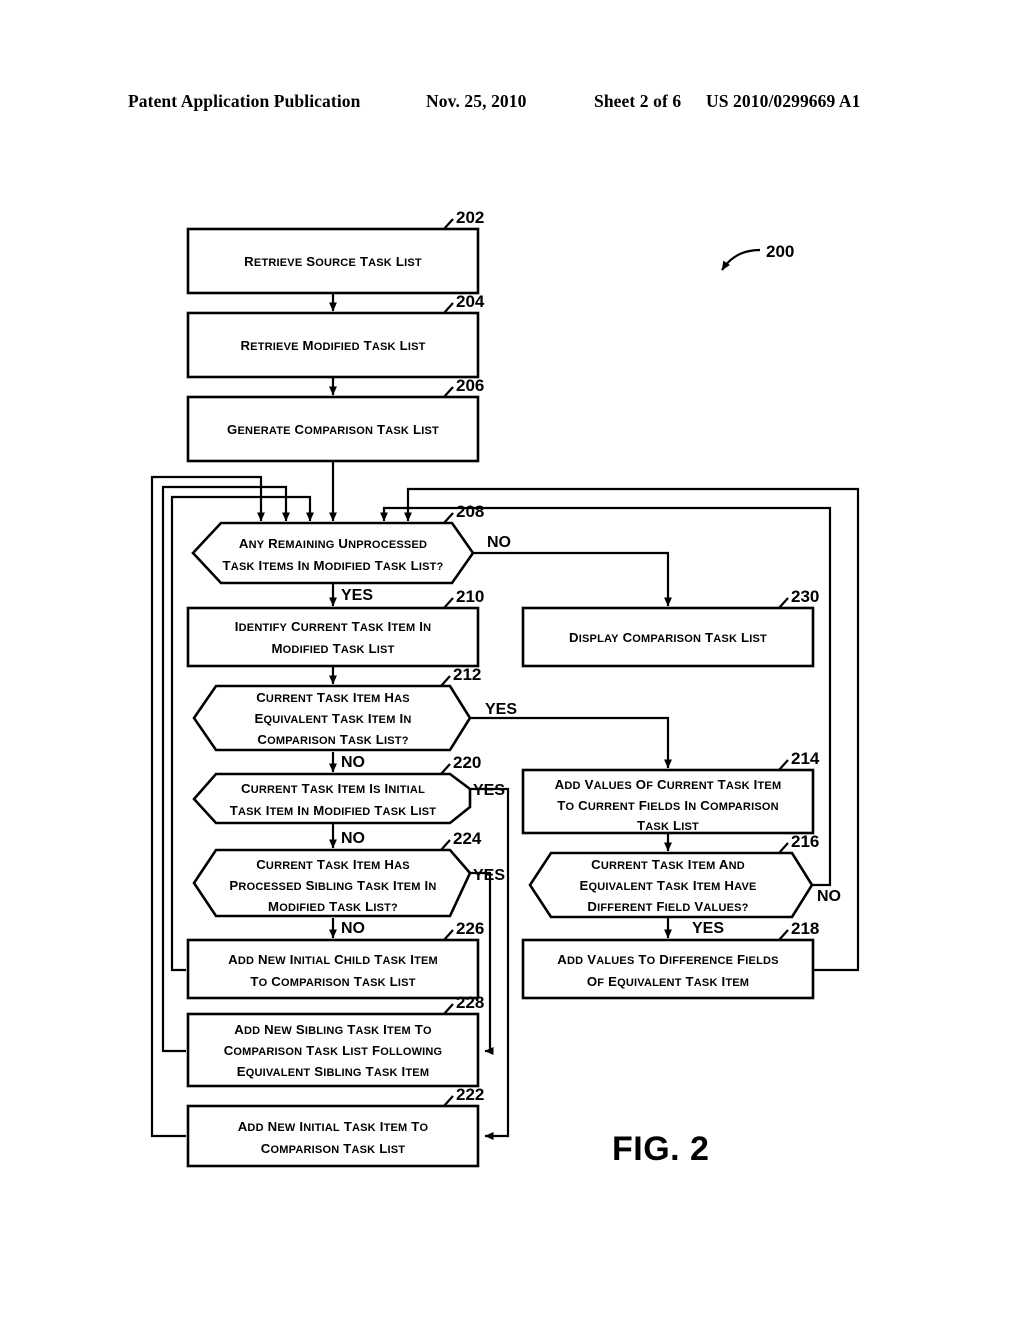 The height and width of the screenshot is (1320, 1024). What do you see at coordinates (783, 848) in the screenshot?
I see `node-216-leader` at bounding box center [783, 848].